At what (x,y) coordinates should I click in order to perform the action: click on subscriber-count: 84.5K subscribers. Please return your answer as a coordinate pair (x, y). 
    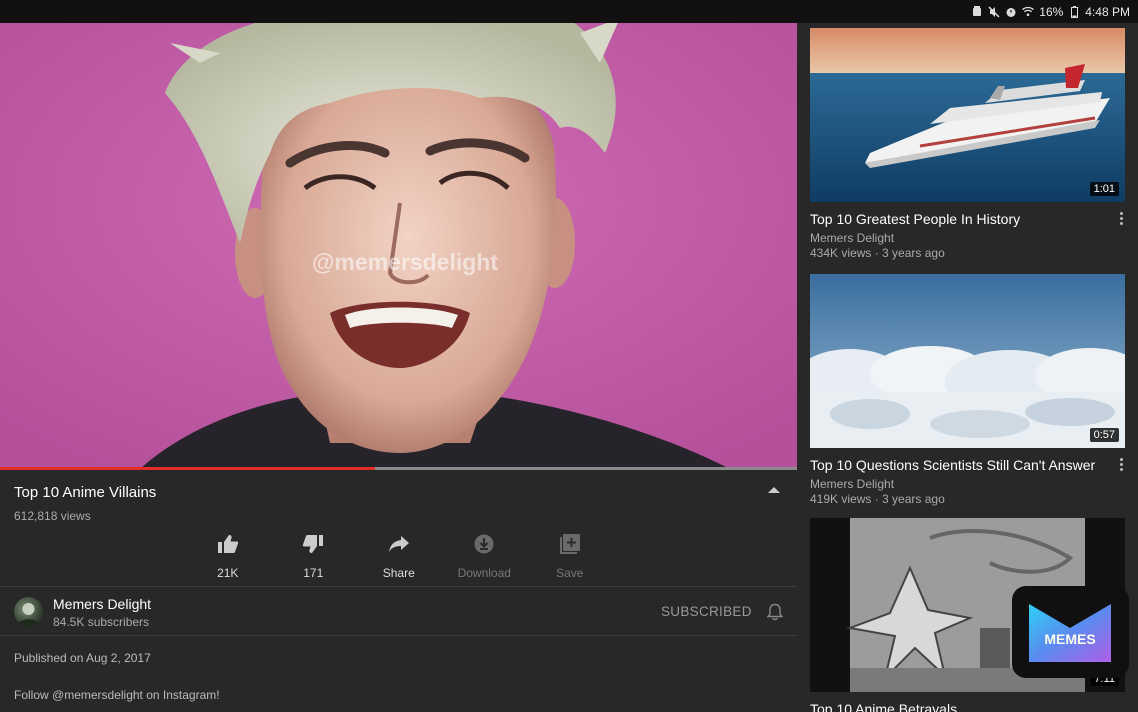
    Looking at the image, I should click on (101, 622).